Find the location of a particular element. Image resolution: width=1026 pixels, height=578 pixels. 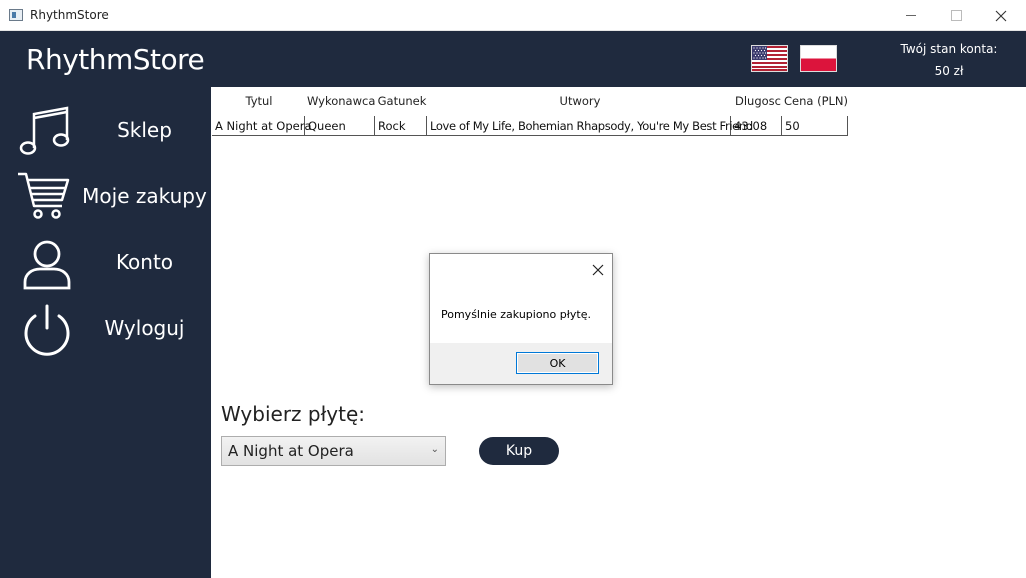

sidebar-item-wyloguj: Wyloguj is located at coordinates (105, 329).